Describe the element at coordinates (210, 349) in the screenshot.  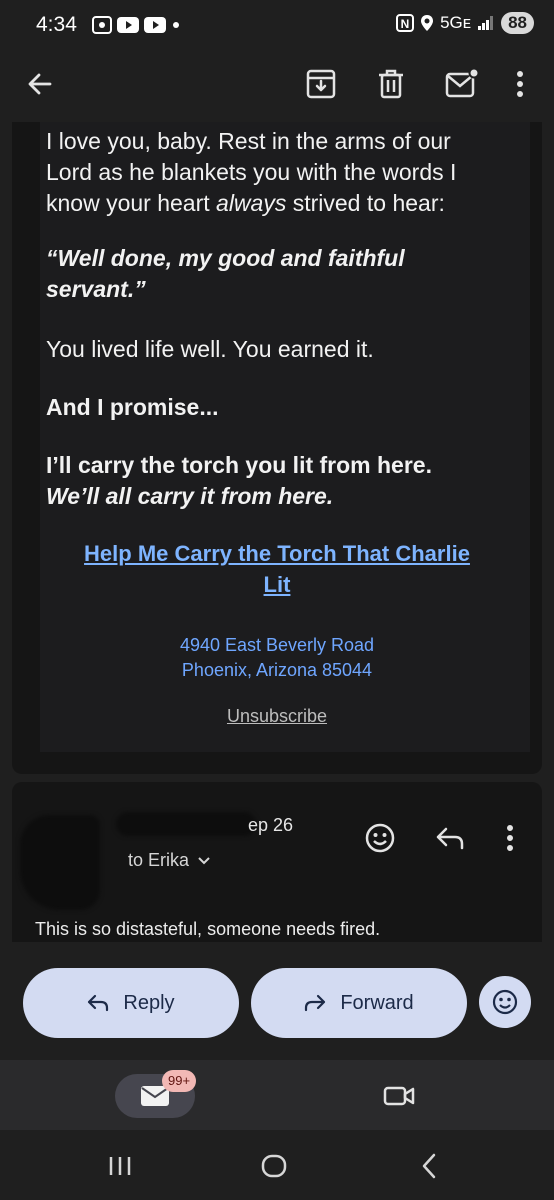
I see `email-paragraph-3: You lived life well. You earned it.` at that location.